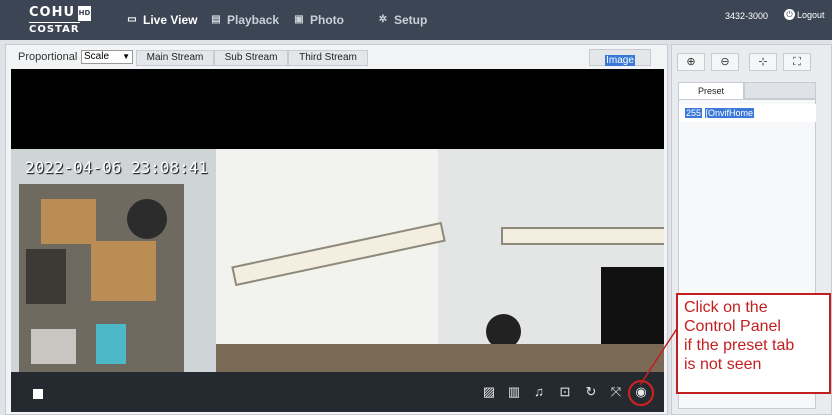 Image resolution: width=832 pixels, height=415 pixels. I want to click on callout-line: Click on the, so click(726, 307).